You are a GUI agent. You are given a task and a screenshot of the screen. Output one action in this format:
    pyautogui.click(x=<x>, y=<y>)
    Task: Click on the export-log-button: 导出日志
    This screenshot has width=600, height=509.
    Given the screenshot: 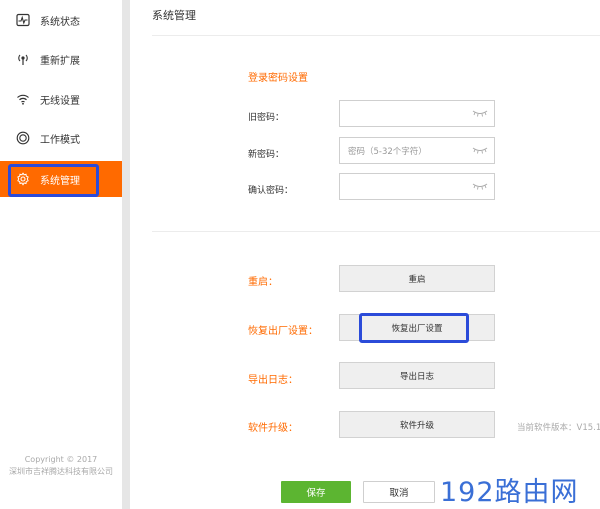 What is the action you would take?
    pyautogui.click(x=417, y=375)
    